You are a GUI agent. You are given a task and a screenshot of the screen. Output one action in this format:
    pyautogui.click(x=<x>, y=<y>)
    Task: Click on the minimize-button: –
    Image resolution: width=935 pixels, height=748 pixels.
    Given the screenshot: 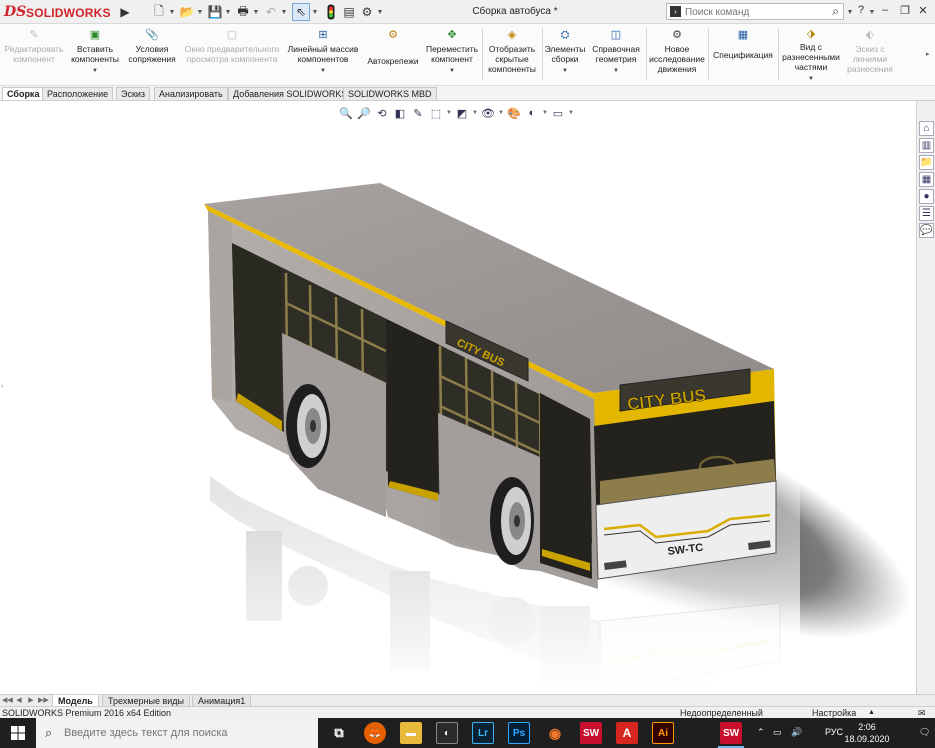 What is the action you would take?
    pyautogui.click(x=885, y=11)
    